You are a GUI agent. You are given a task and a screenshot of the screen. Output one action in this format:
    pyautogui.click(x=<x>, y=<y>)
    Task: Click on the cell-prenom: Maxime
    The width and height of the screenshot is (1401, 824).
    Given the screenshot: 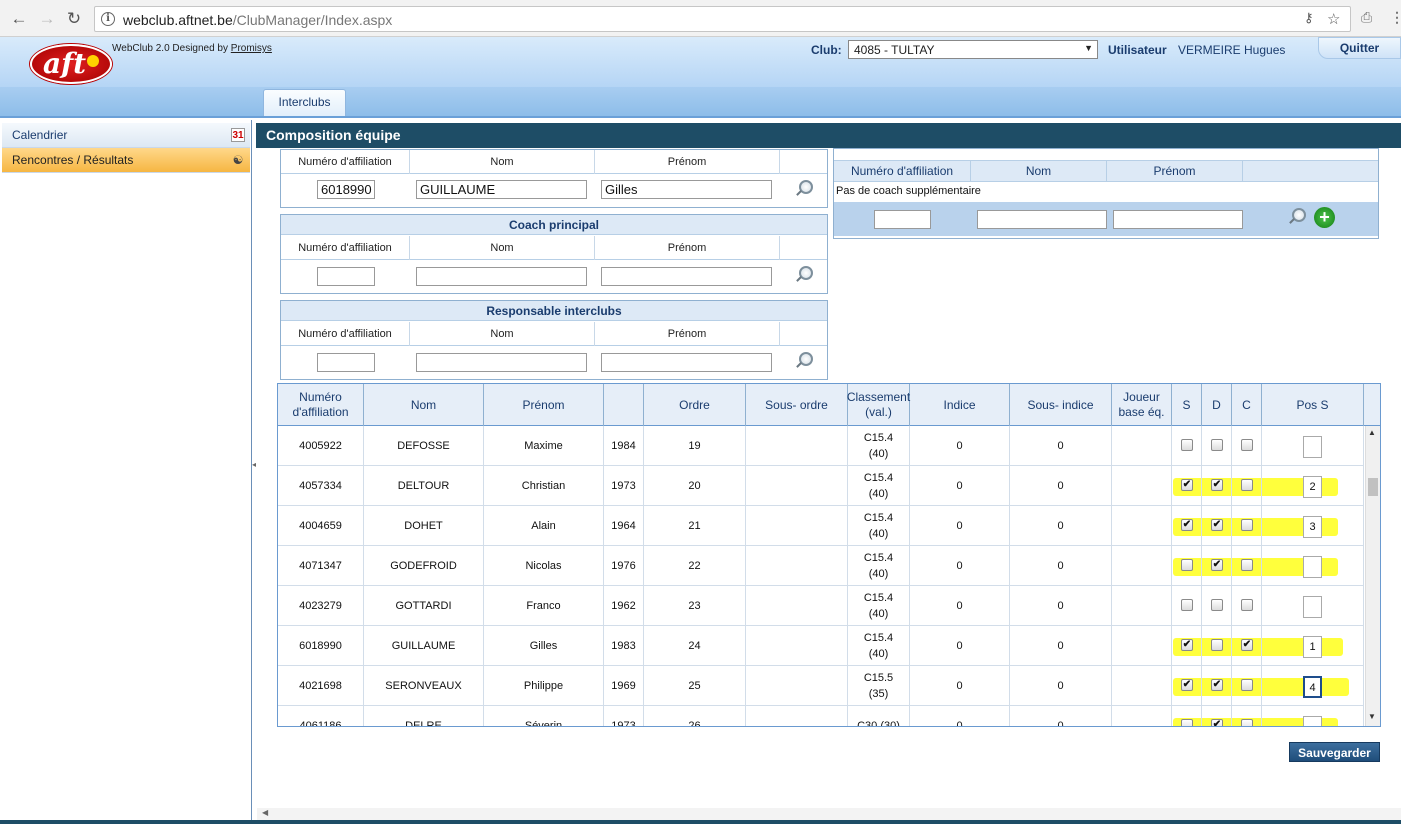 What is the action you would take?
    pyautogui.click(x=544, y=446)
    